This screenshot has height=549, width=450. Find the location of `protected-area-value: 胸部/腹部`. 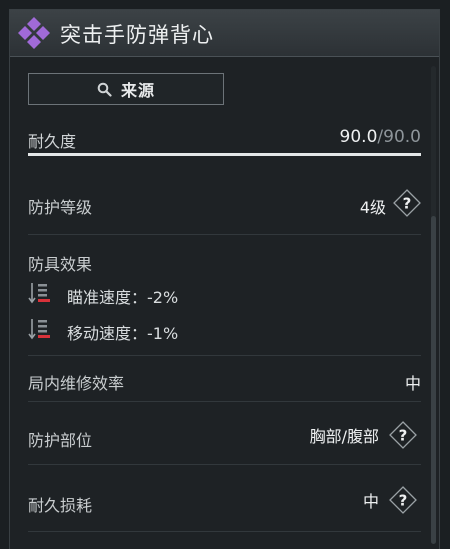

protected-area-value: 胸部/腹部 is located at coordinates (344, 436).